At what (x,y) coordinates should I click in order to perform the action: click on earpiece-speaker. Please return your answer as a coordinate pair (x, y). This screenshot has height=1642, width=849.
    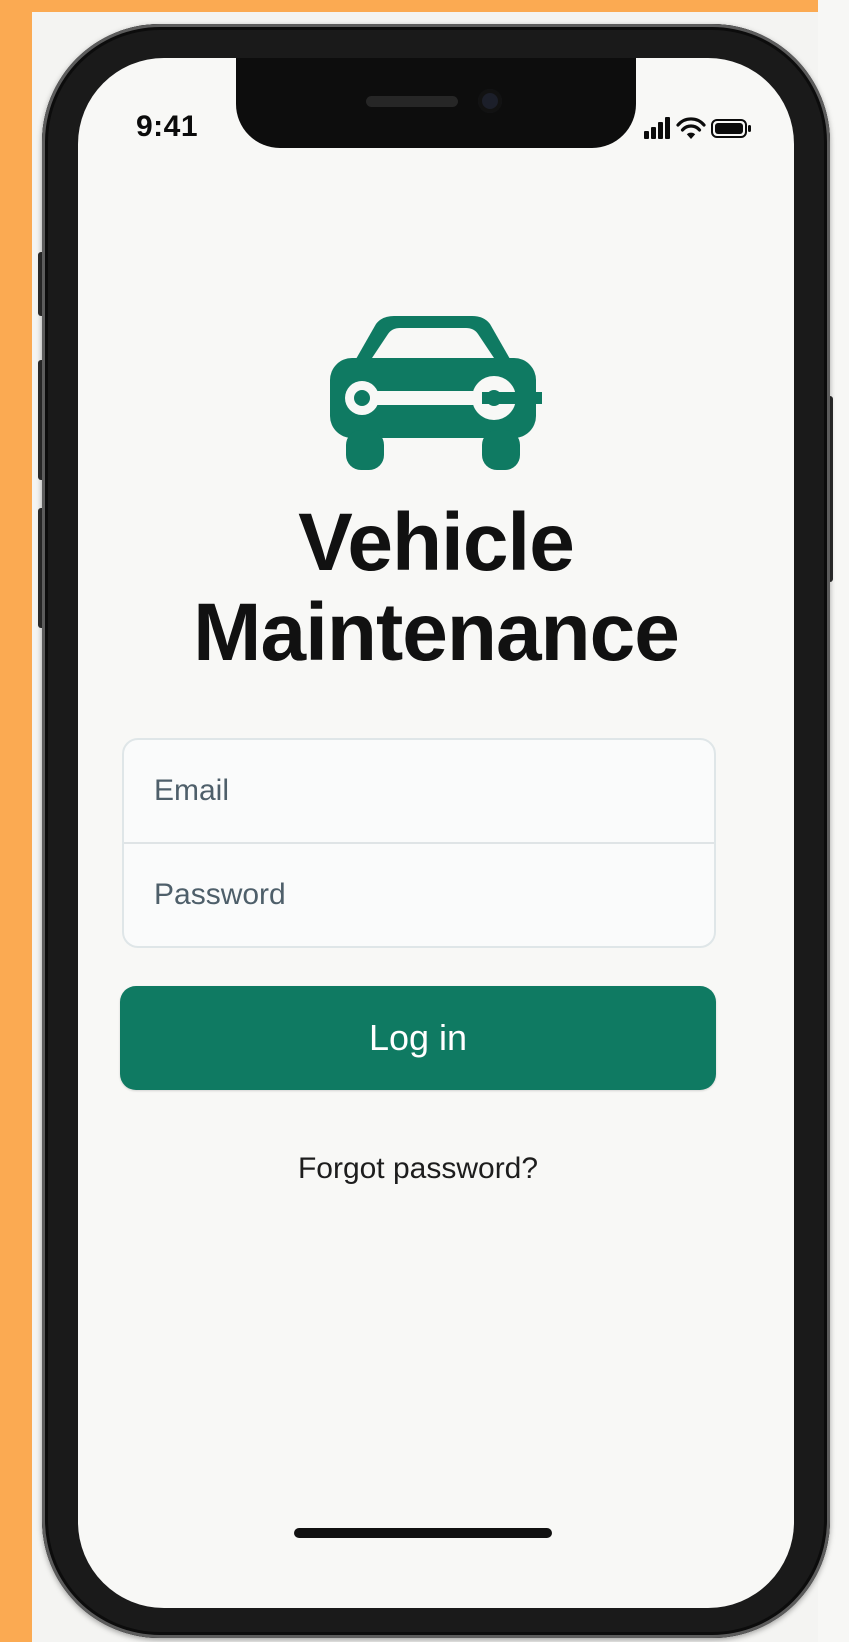
    Looking at the image, I should click on (412, 101).